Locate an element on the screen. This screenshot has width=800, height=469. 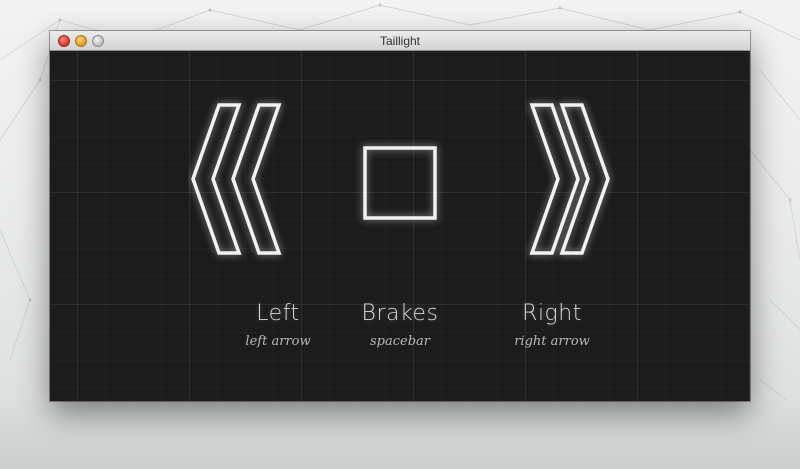
right-key-hint: right arrow is located at coordinates (552, 341).